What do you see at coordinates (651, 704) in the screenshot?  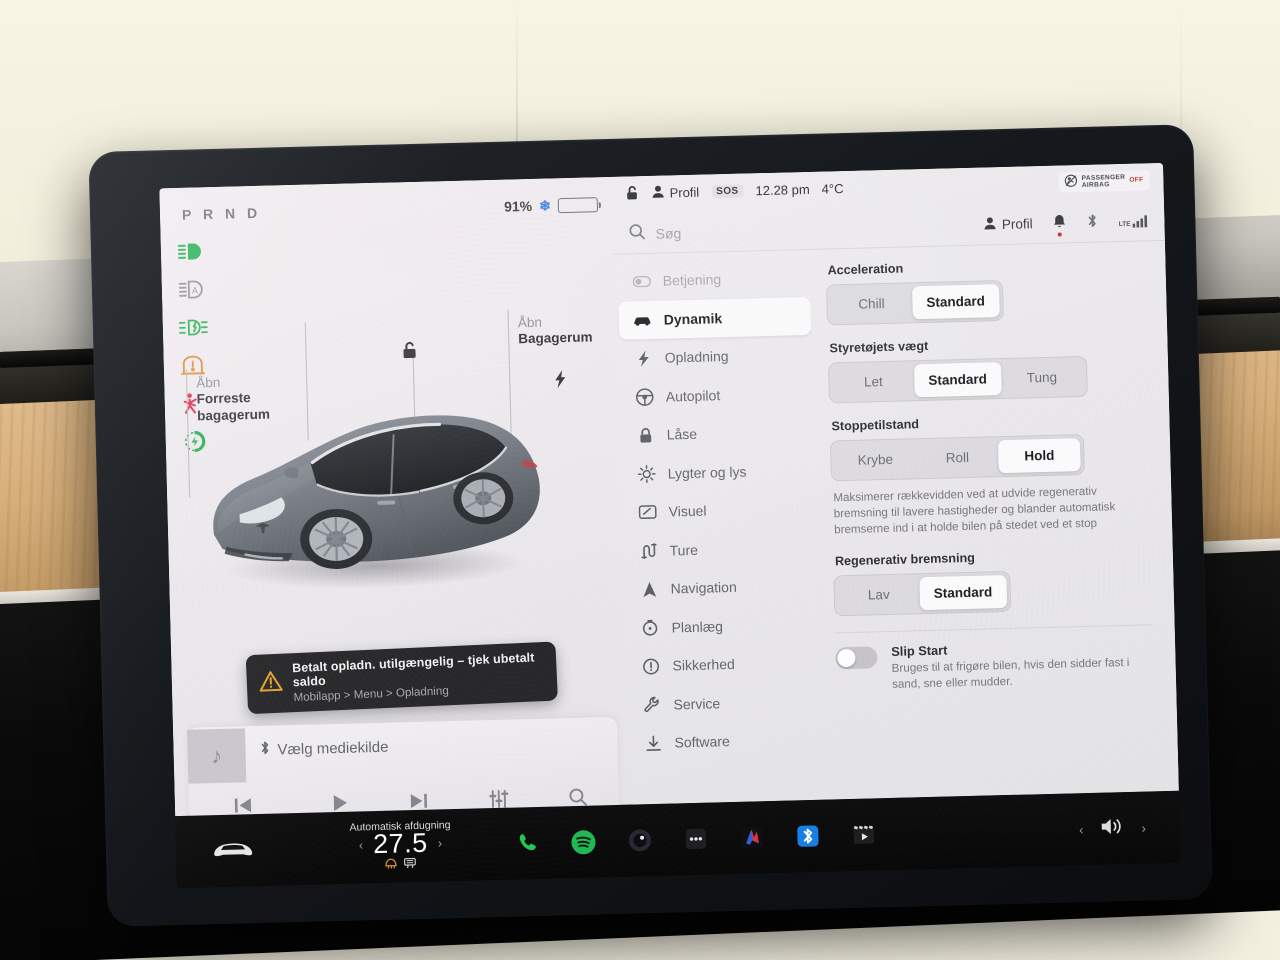 I see `wrench-icon` at bounding box center [651, 704].